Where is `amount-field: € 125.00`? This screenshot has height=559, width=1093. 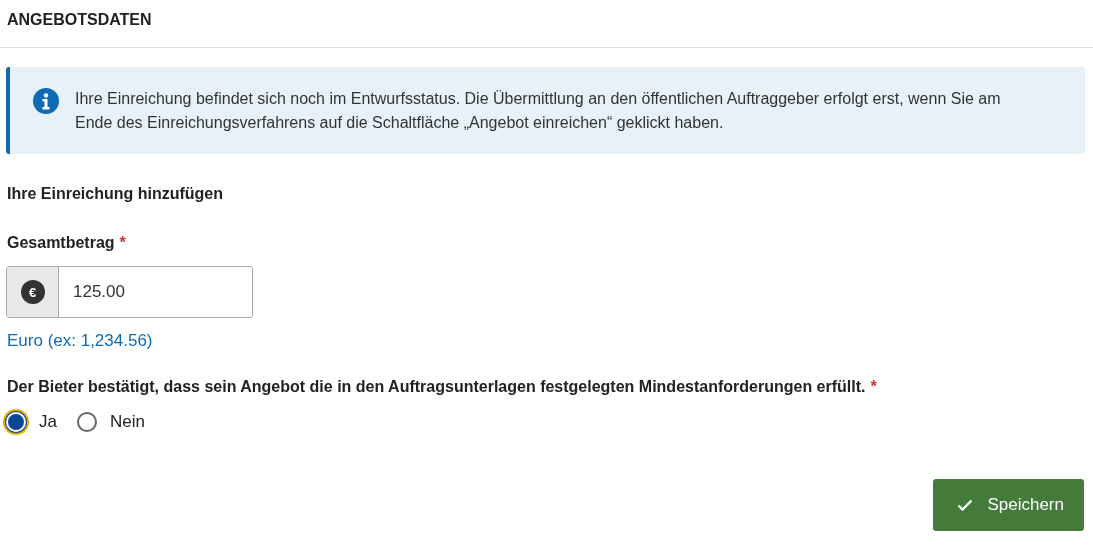 amount-field: € 125.00 is located at coordinates (129, 292).